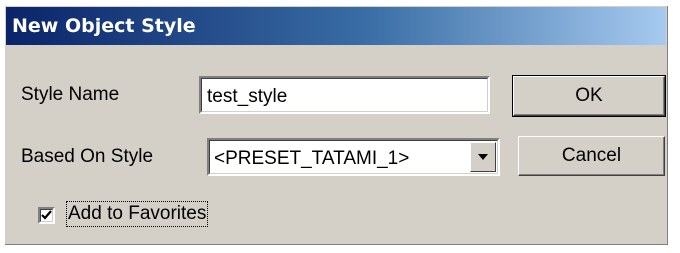  I want to click on cancel-button: Cancel, so click(591, 156).